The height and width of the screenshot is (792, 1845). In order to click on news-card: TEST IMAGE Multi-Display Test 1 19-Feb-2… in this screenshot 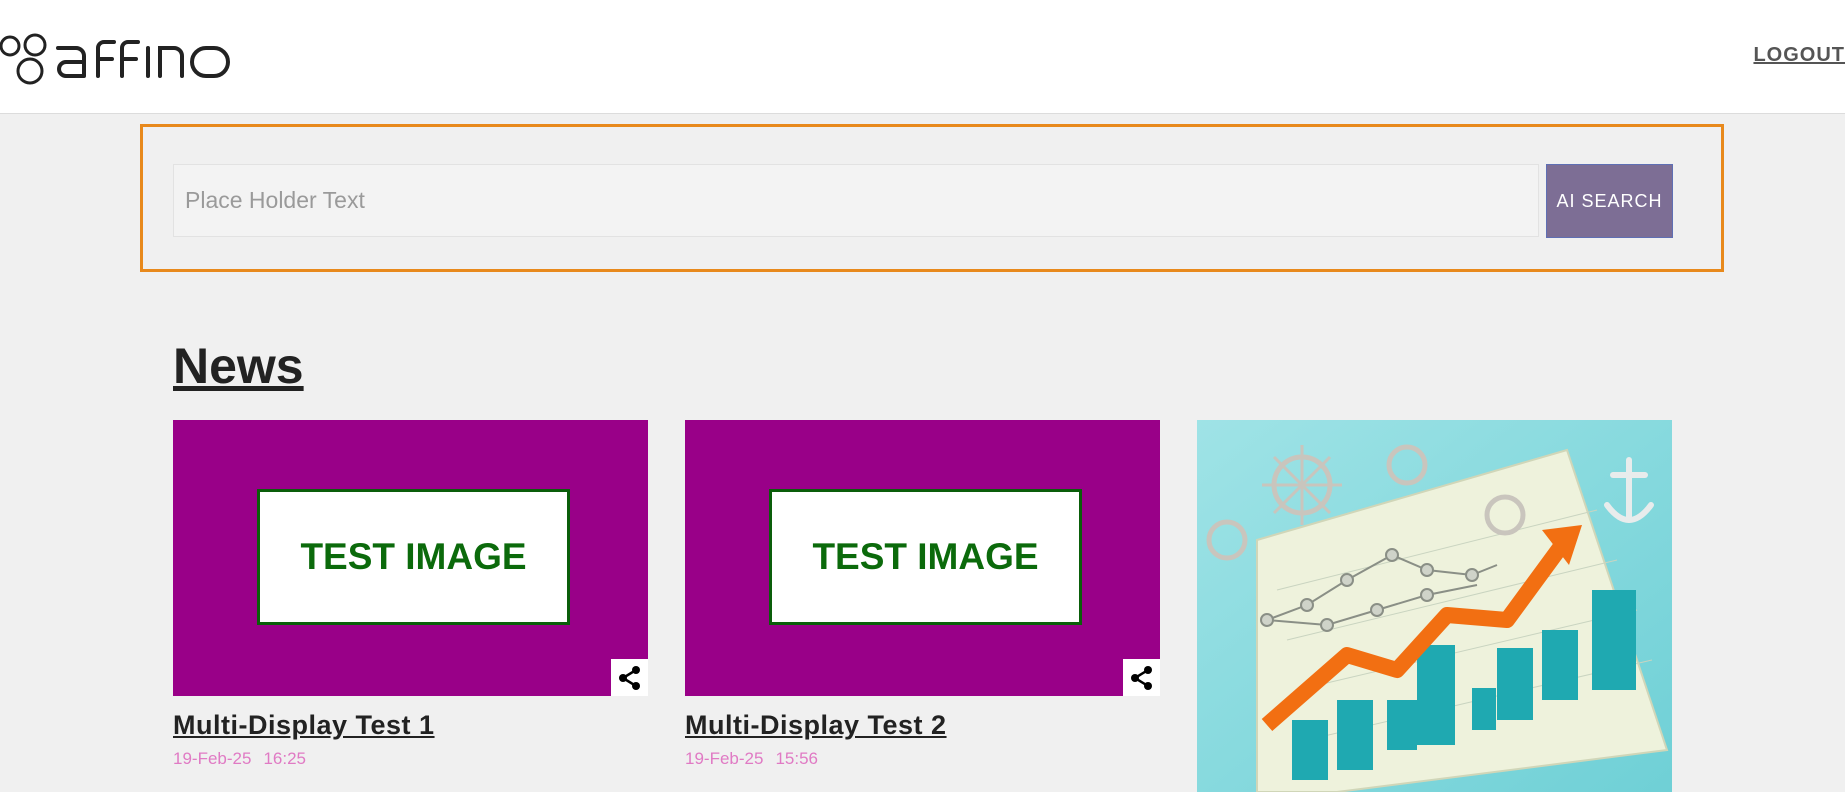, I will do `click(410, 594)`.